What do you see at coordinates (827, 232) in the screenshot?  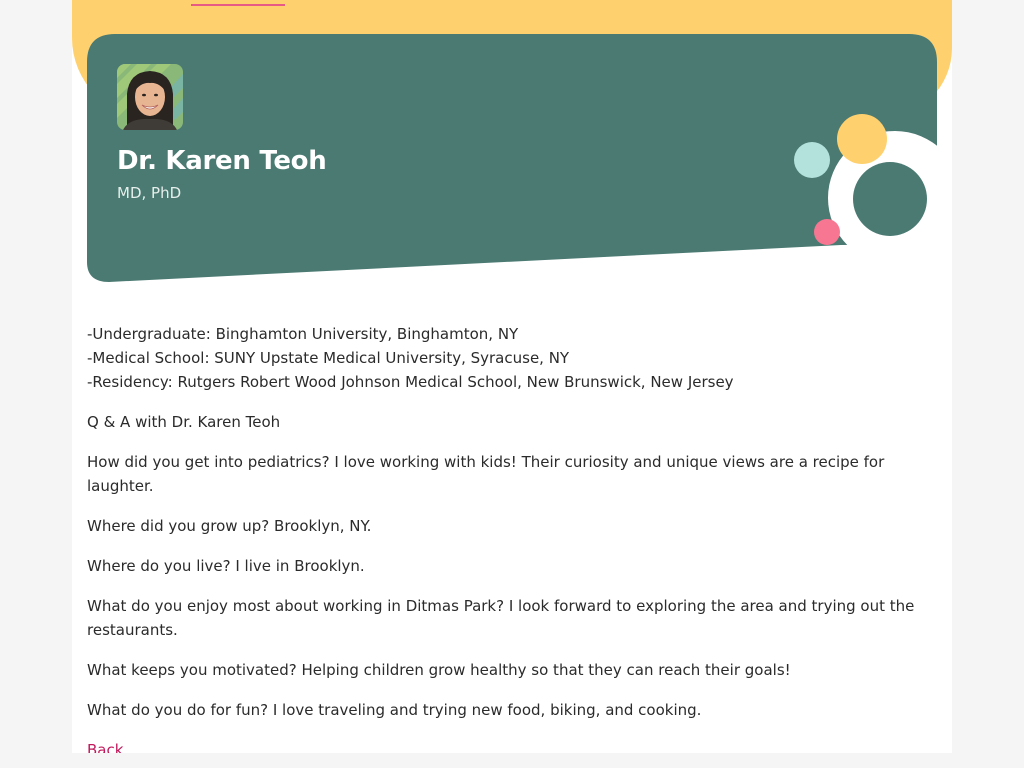 I see `decor-pink-dot` at bounding box center [827, 232].